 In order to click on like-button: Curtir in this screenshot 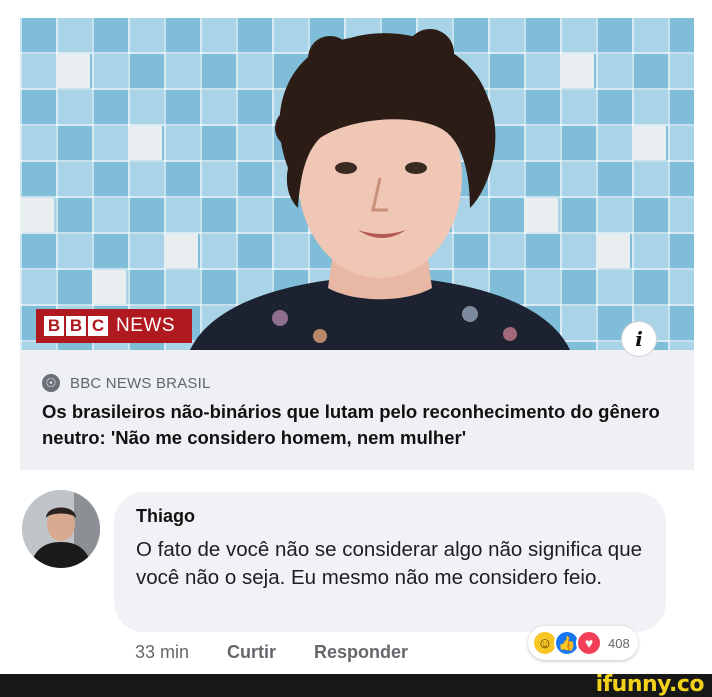, I will do `click(251, 652)`.